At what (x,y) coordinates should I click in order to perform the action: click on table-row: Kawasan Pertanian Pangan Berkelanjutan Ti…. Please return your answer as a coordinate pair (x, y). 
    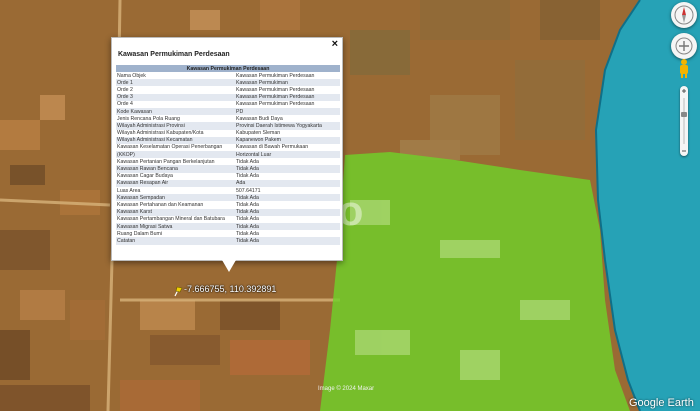
    Looking at the image, I should click on (228, 162).